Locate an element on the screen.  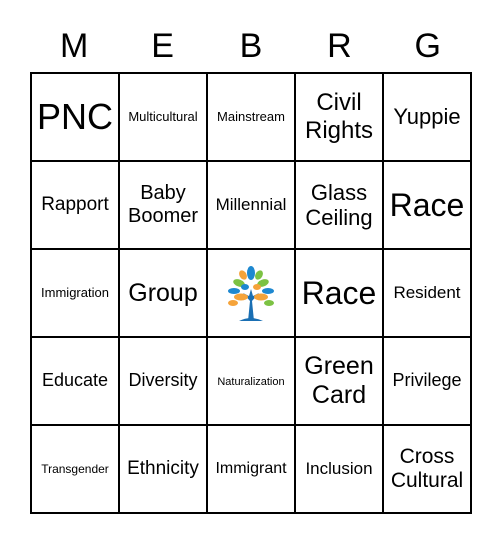
bingo-cell: Inclusion is located at coordinates (339, 469).